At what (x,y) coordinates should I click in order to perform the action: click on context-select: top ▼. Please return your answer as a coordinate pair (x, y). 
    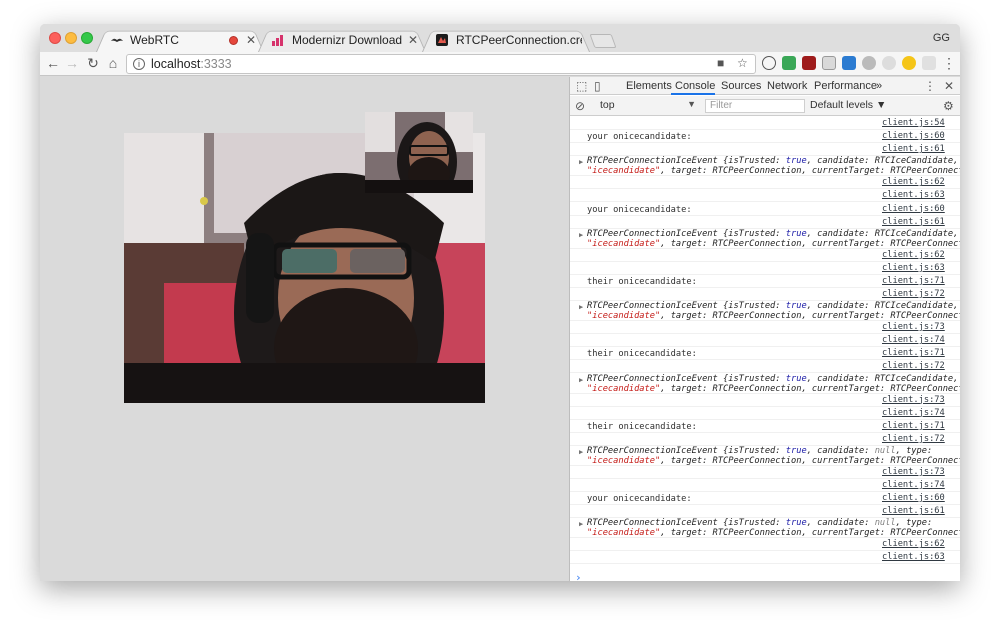
    Looking at the image, I should click on (648, 106).